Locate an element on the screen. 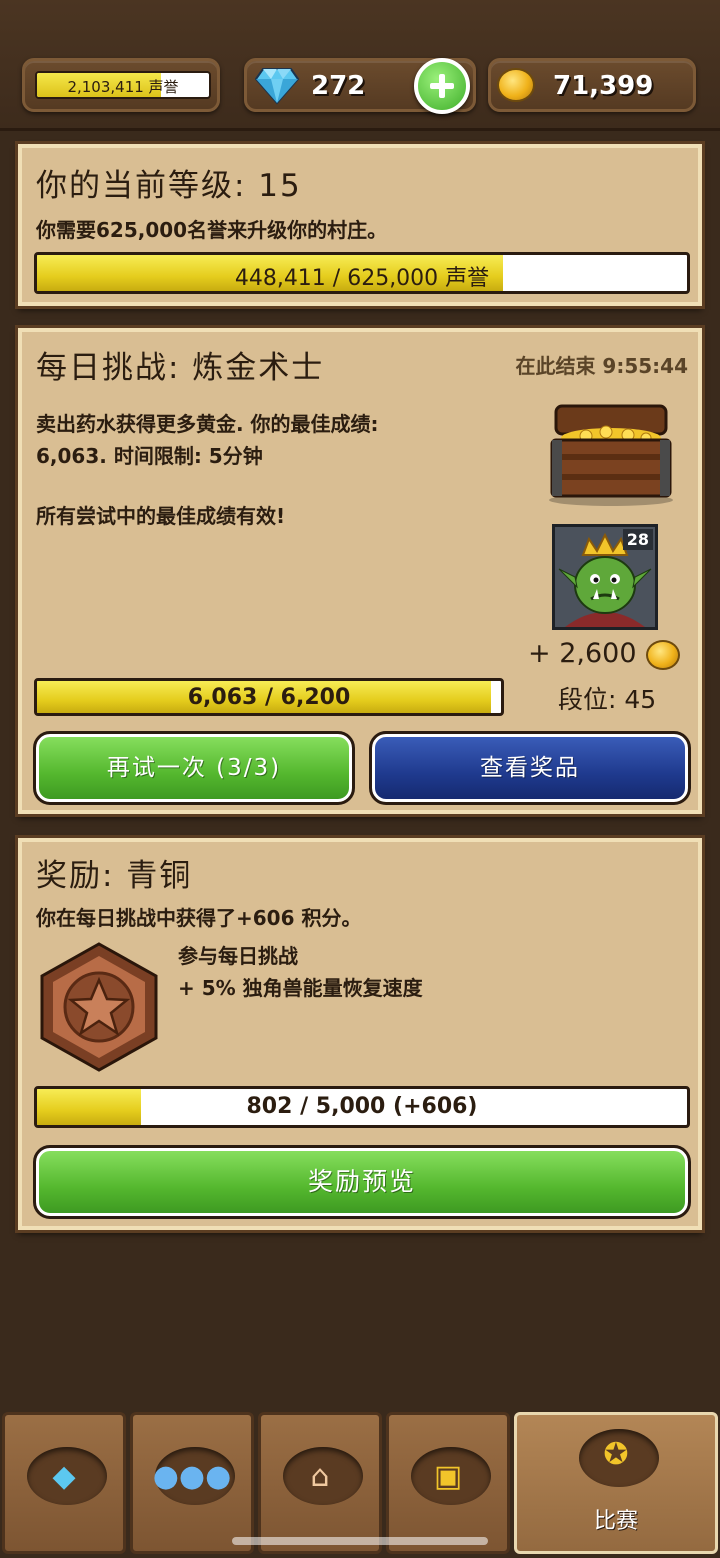 This screenshot has width=720, height=1558. reputation-bar: 2,103,411 声誉 is located at coordinates (123, 85).